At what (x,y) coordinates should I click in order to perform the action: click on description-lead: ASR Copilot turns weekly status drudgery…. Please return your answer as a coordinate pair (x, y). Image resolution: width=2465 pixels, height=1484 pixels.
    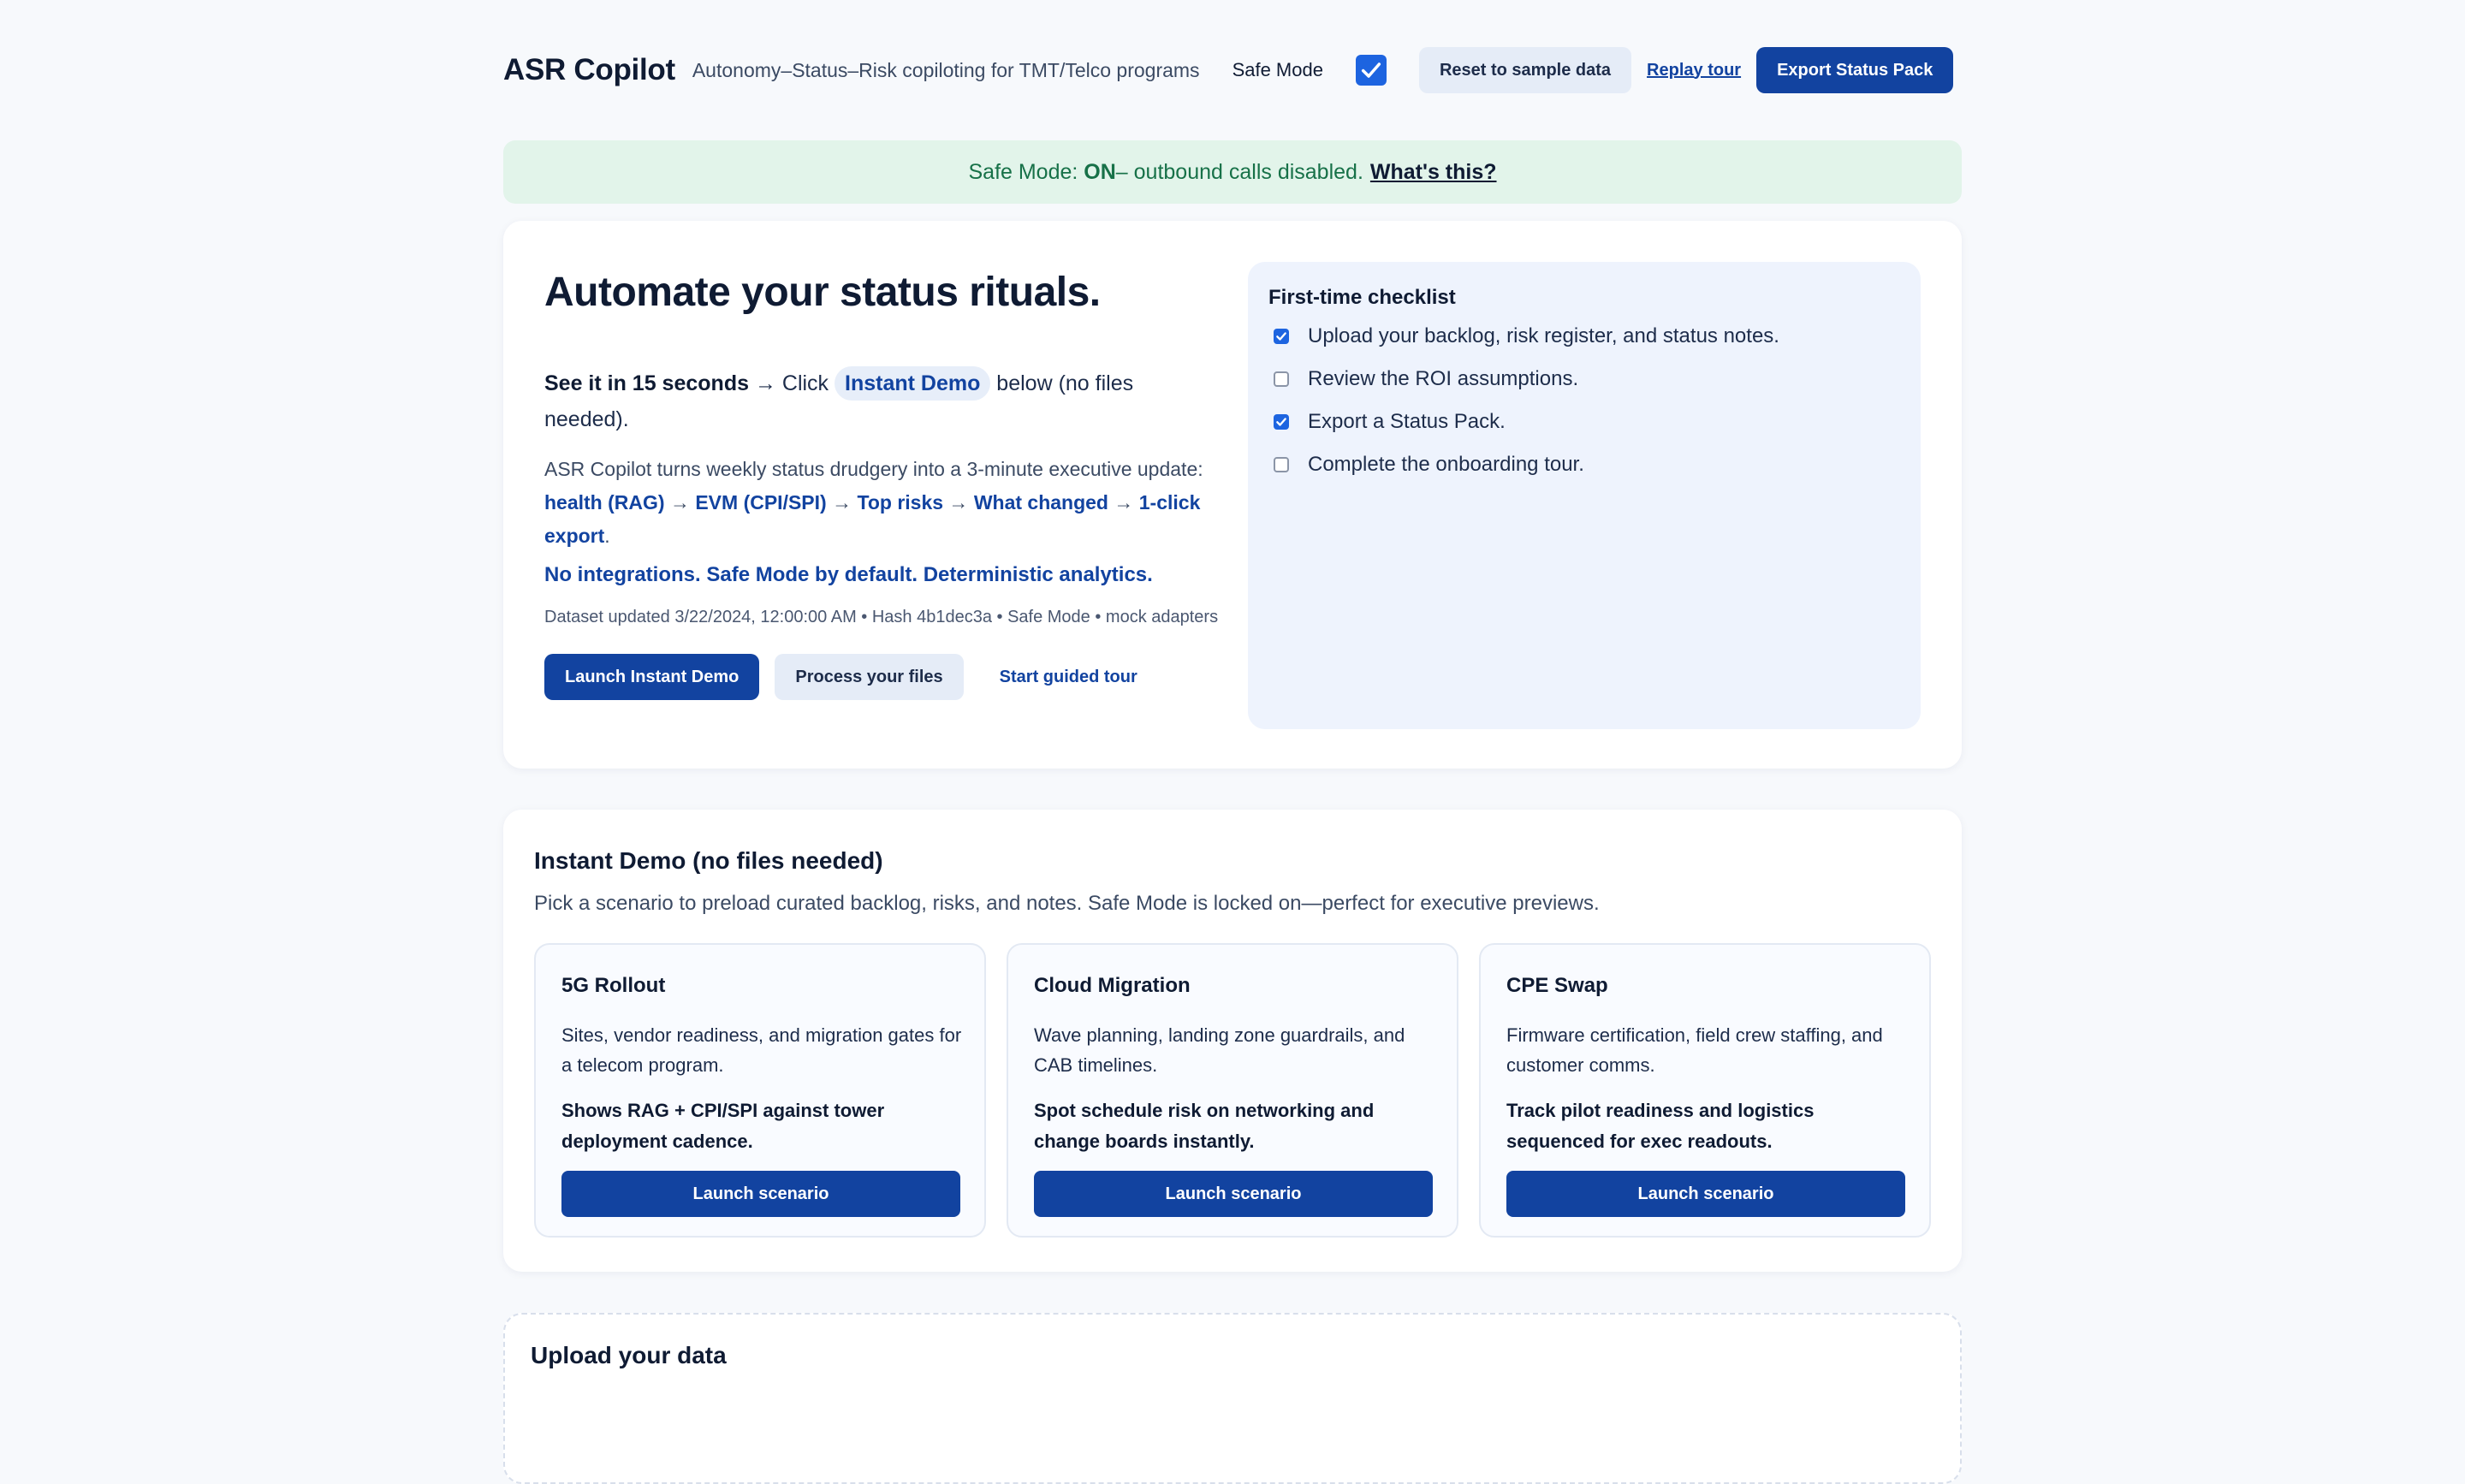
    Looking at the image, I should click on (873, 469).